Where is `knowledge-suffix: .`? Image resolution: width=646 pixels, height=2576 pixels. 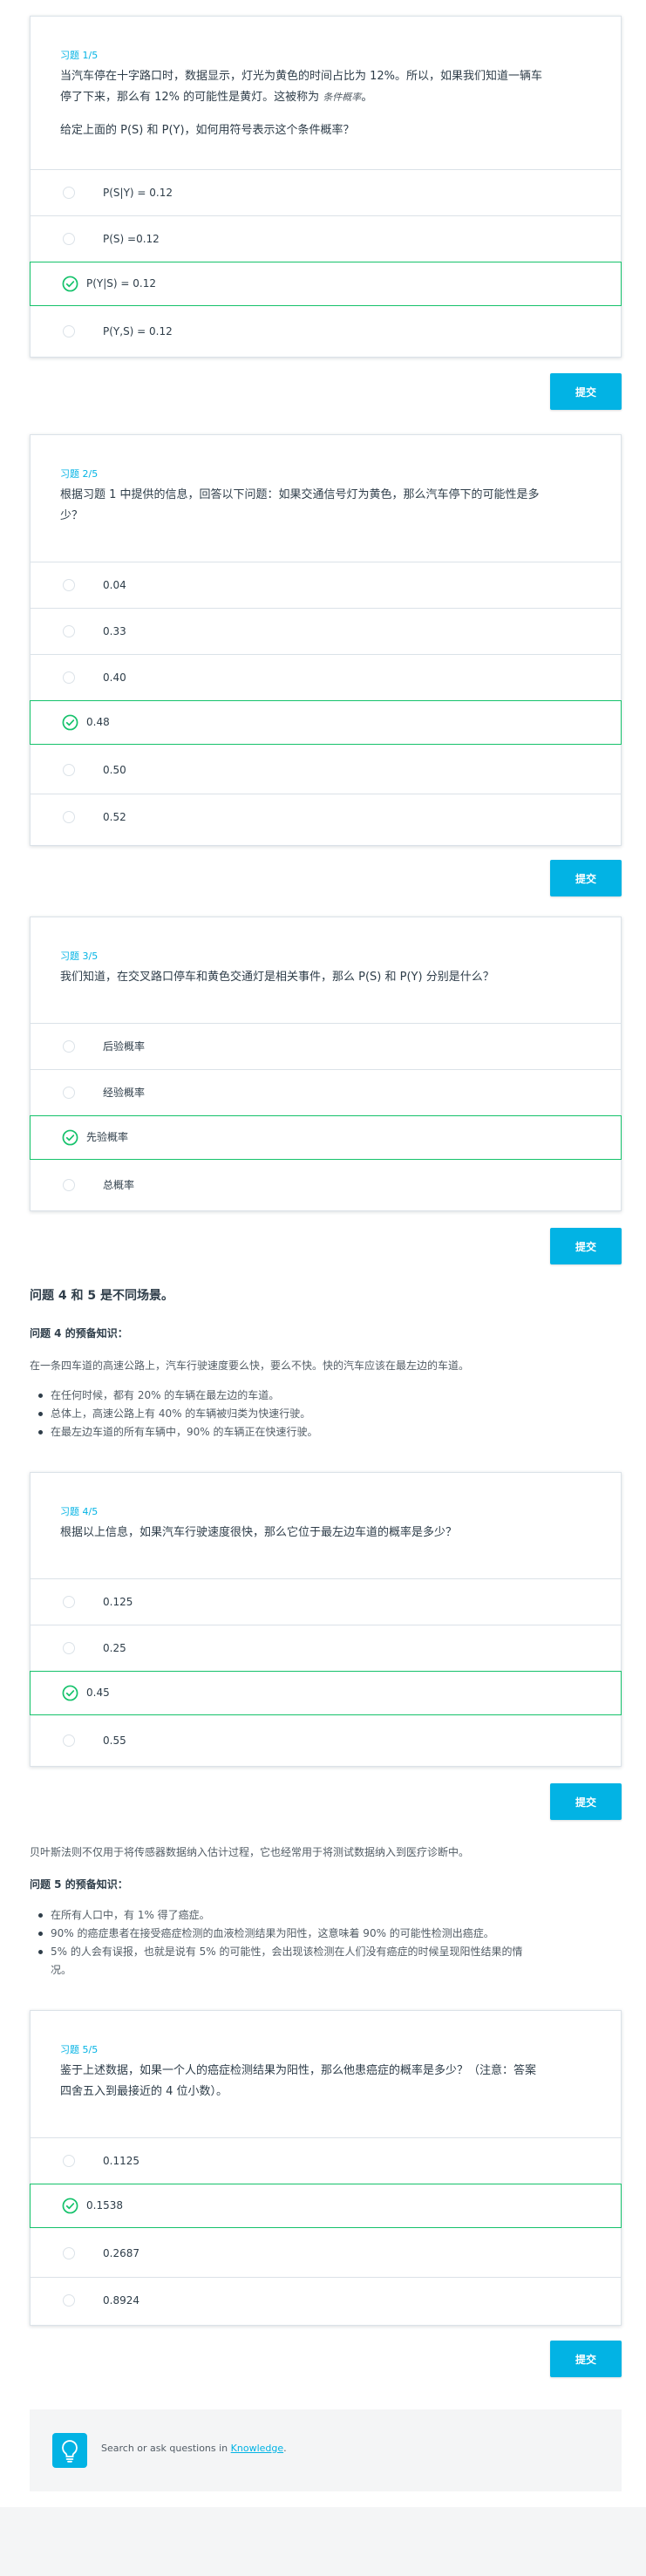
knowledge-suffix: . is located at coordinates (285, 2449).